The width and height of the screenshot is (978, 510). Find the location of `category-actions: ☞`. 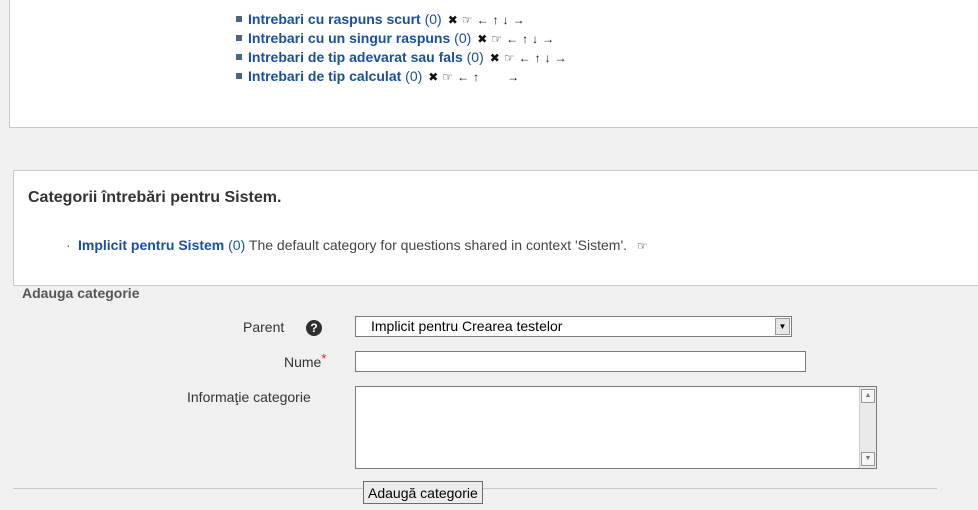

category-actions: ☞ is located at coordinates (644, 246).